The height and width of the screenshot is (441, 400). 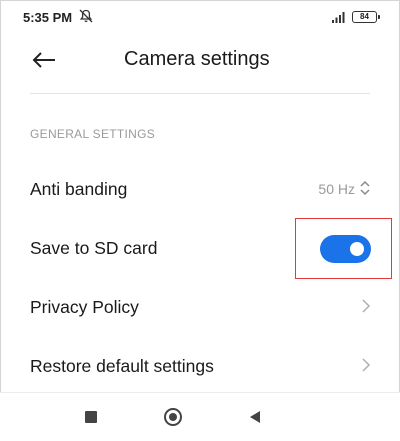 I want to click on battery-icon: 84, so click(x=366, y=17).